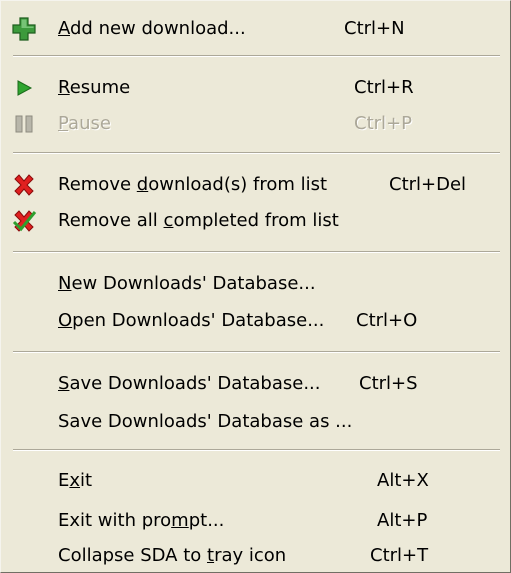 The height and width of the screenshot is (573, 511). What do you see at coordinates (24, 29) in the screenshot?
I see `green-plus-icon` at bounding box center [24, 29].